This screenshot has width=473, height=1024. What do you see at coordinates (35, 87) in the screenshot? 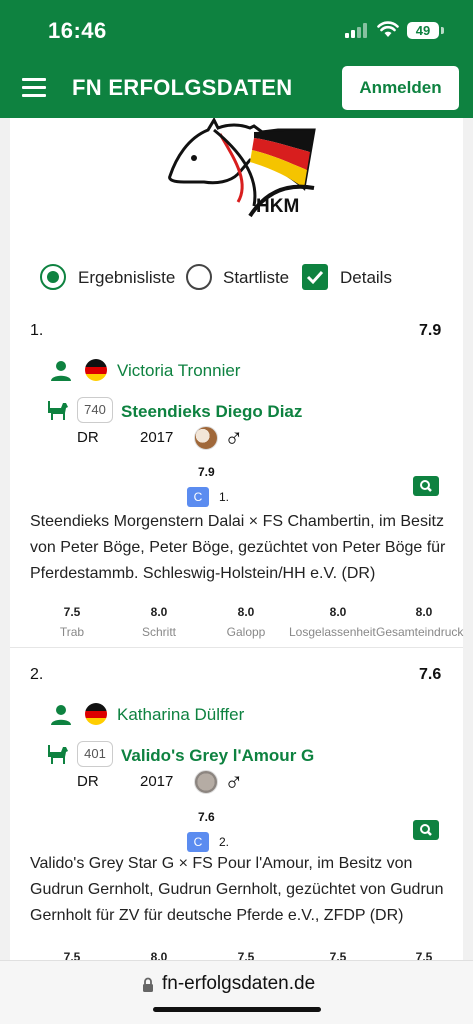
I see `hamburger-menu-icon` at bounding box center [35, 87].